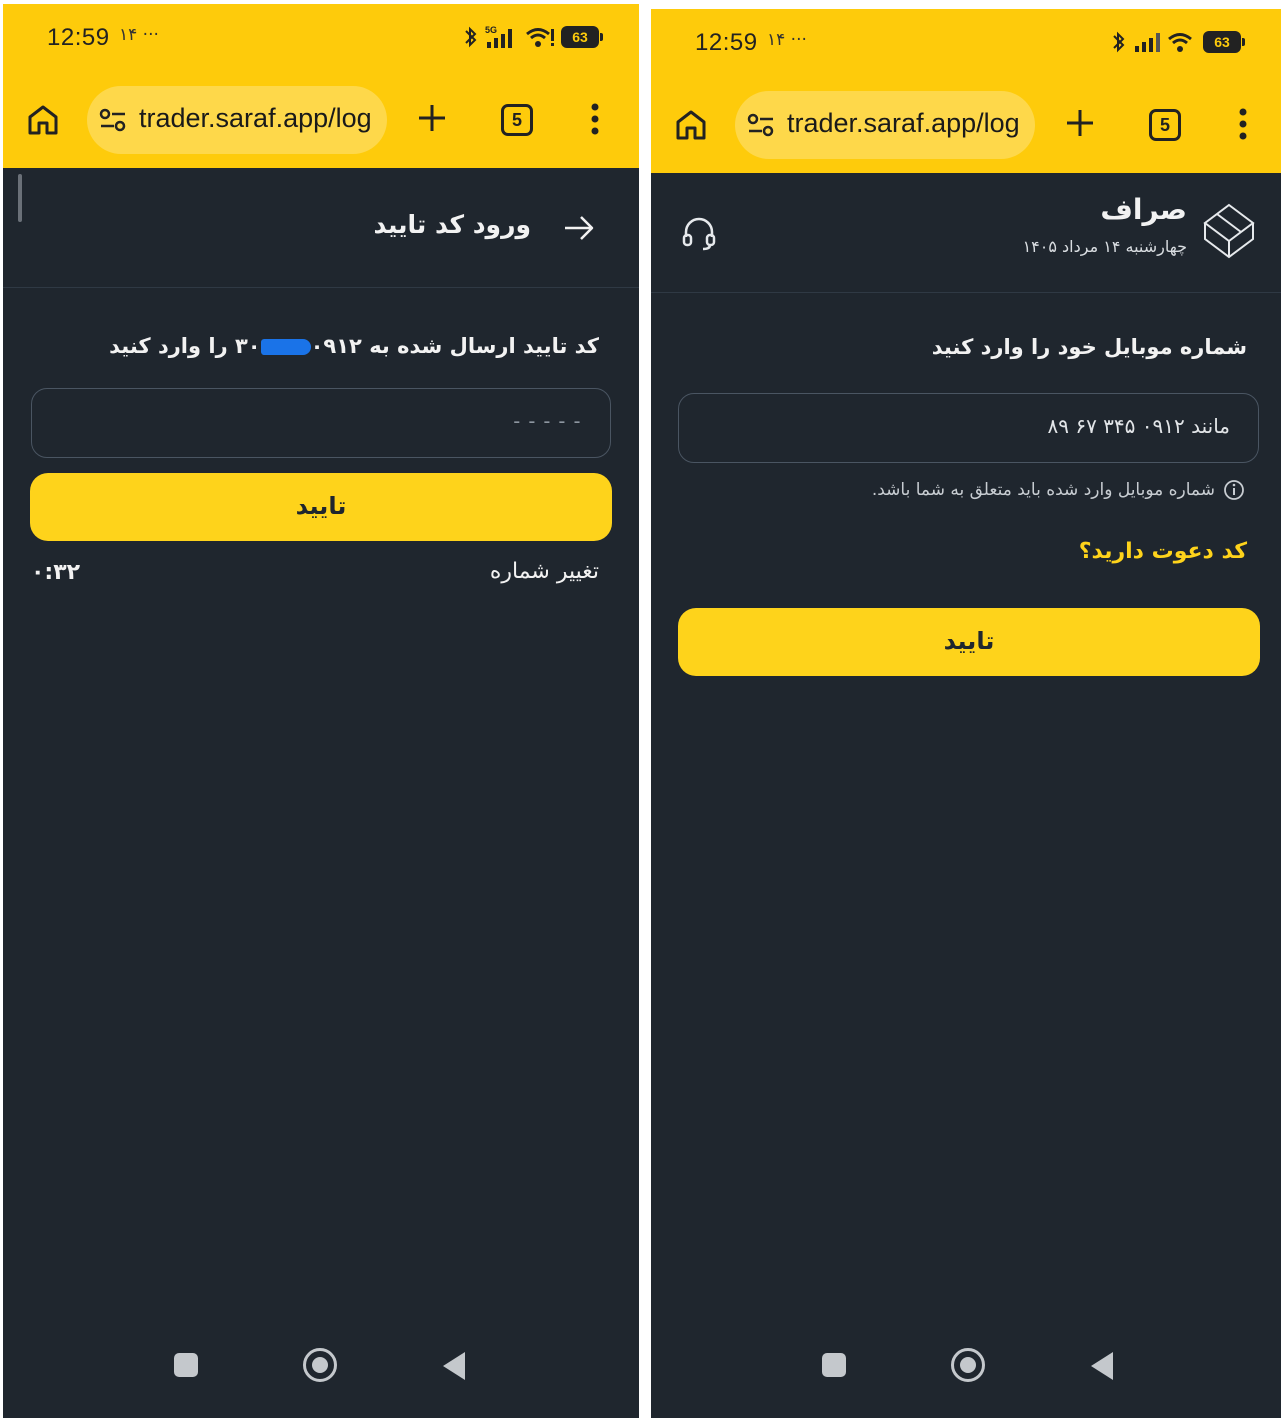 The width and height of the screenshot is (1282, 1420). What do you see at coordinates (321, 228) in the screenshot?
I see `page-header: ورود کد تایید` at bounding box center [321, 228].